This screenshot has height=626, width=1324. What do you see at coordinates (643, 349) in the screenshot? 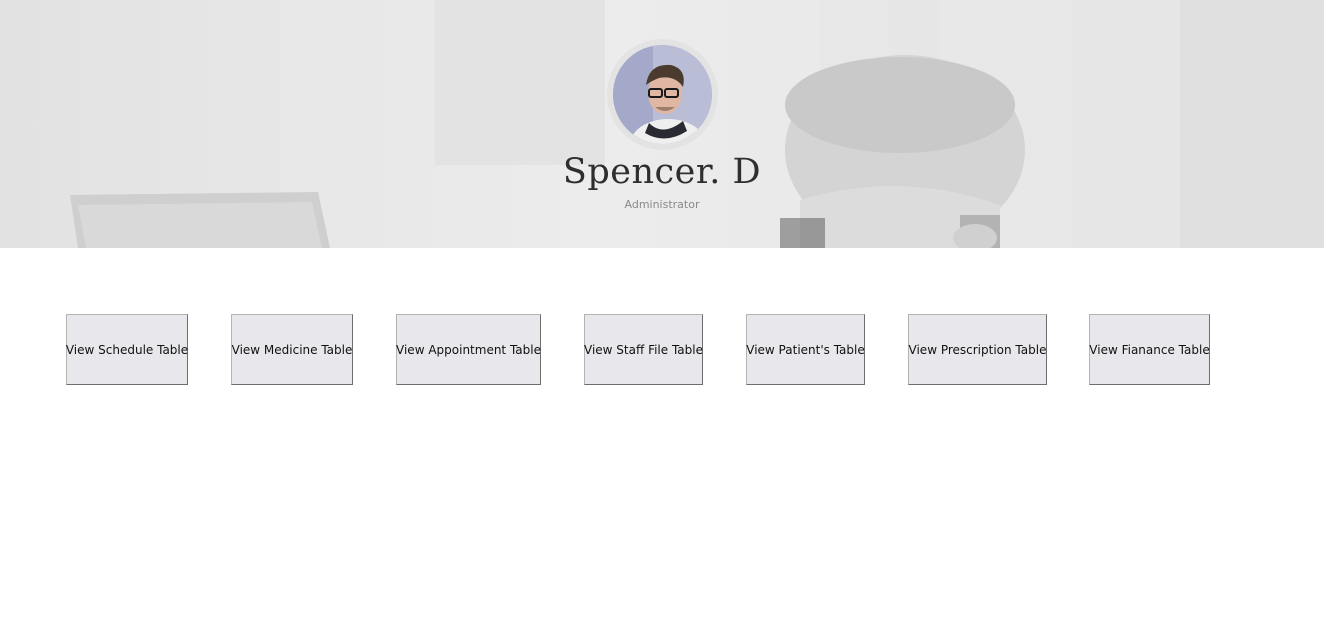
I see `view-staff-file-table-button: View Staff File Table` at bounding box center [643, 349].